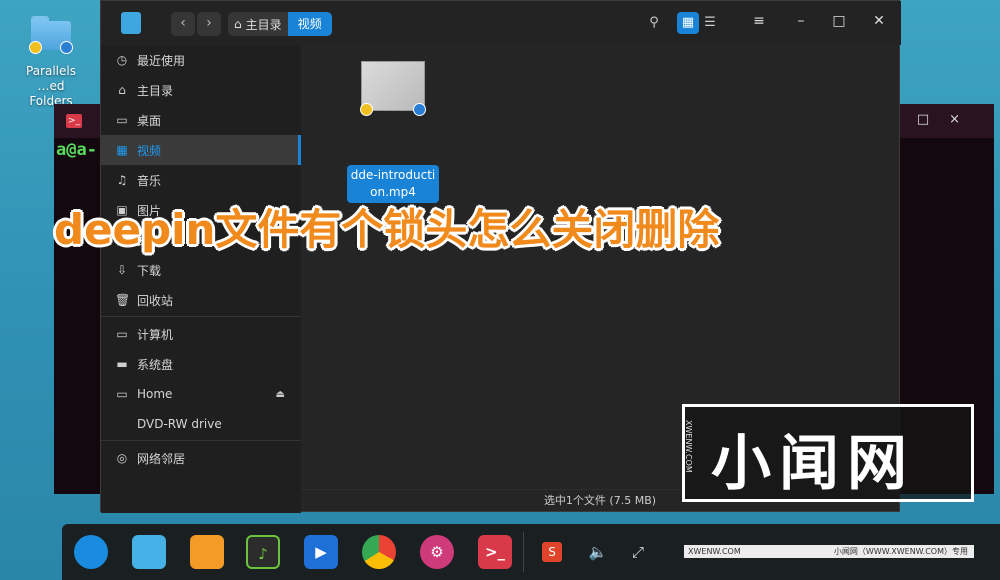  Describe the element at coordinates (201, 394) in the screenshot. I see `sidebar-item-home-drive: ▭ Home ⏏` at that location.